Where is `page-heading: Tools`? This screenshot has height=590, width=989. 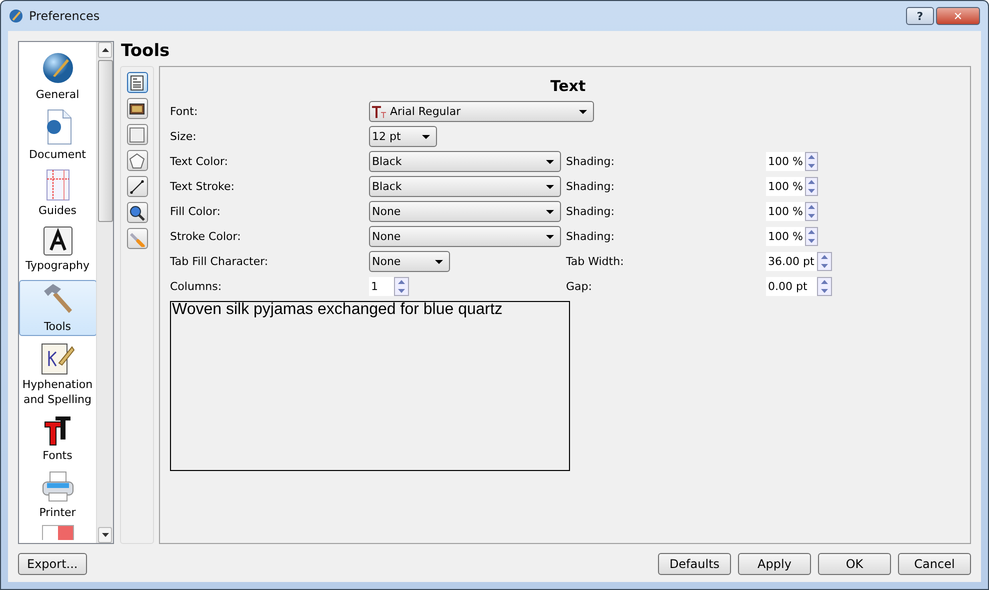 page-heading: Tools is located at coordinates (146, 51).